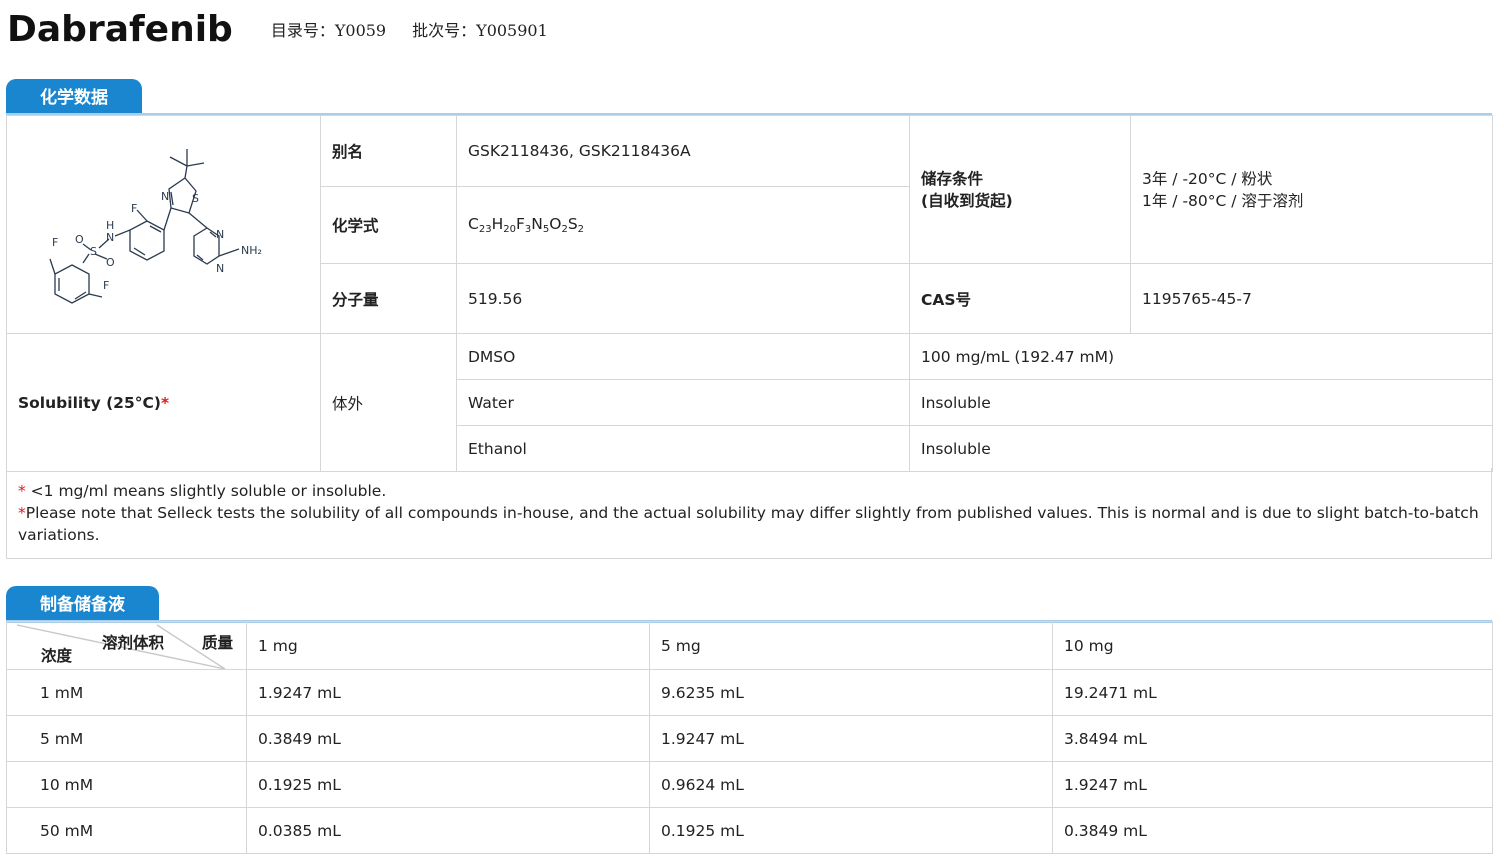 The height and width of the screenshot is (858, 1504). I want to click on structure-cell: N S F H N O S O N N NH₂ F F, so click(163, 224).